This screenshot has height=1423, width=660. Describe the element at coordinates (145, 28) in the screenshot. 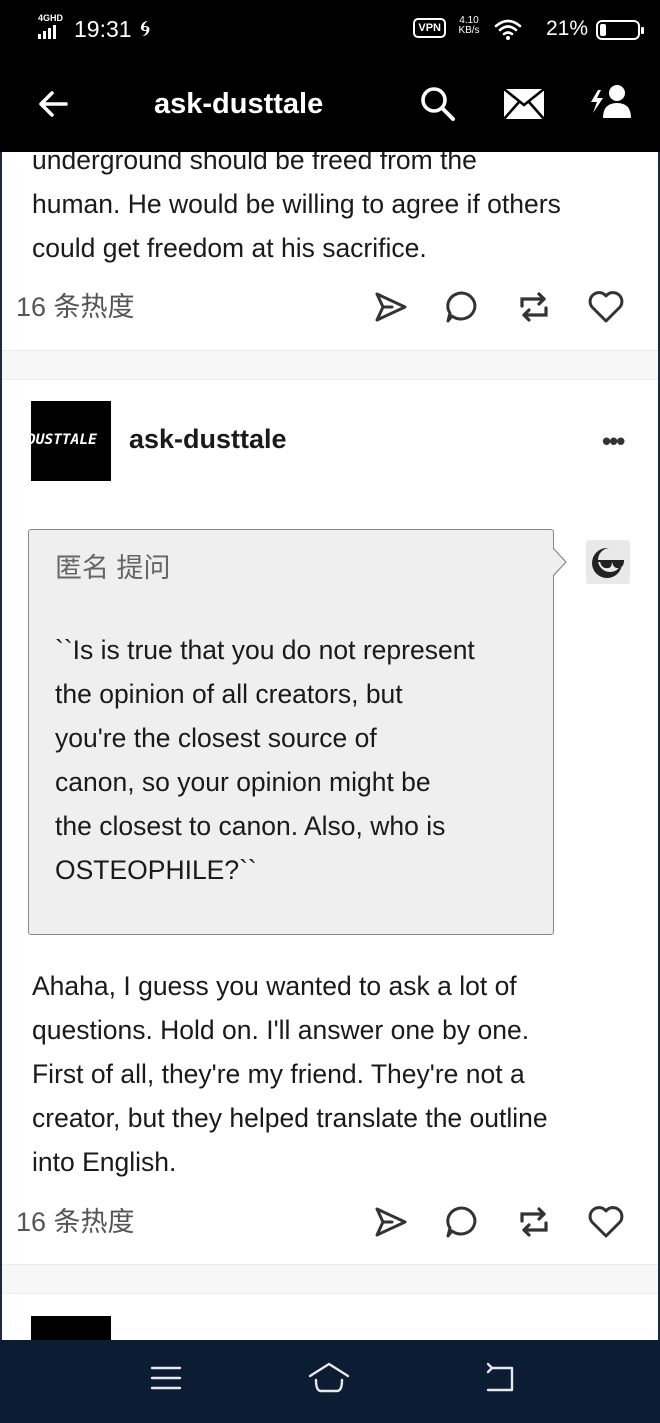

I see `app-notification-icon: 🌀︎` at that location.